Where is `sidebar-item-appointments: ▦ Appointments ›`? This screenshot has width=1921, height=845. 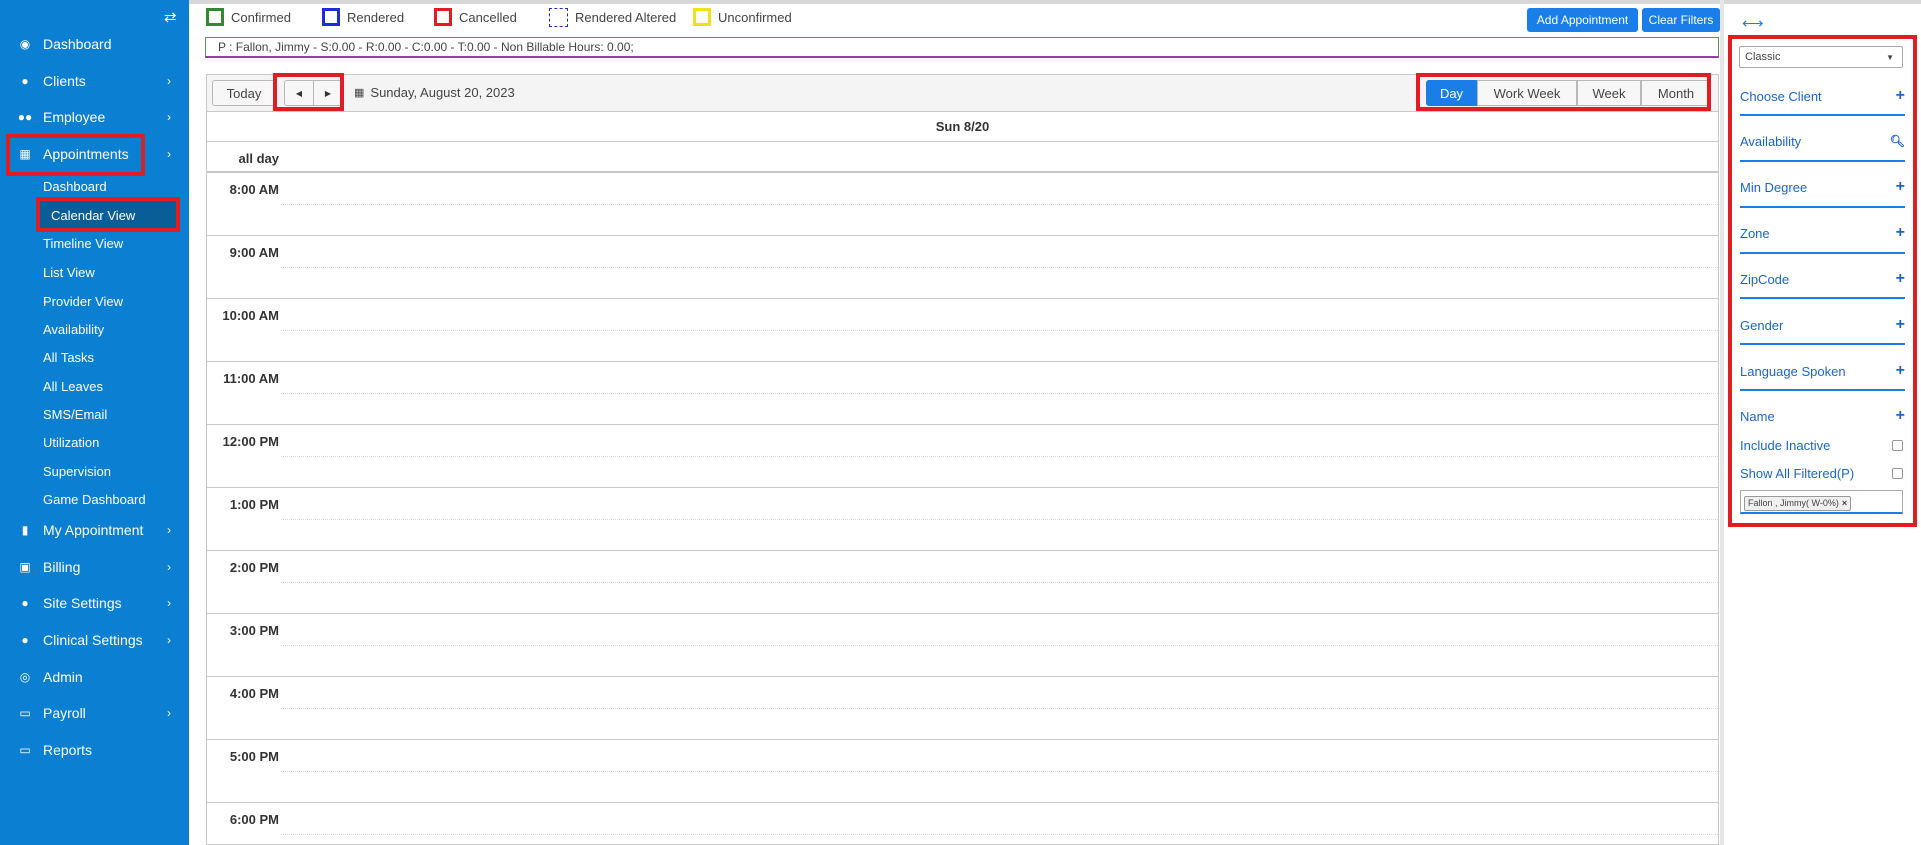 sidebar-item-appointments: ▦ Appointments › is located at coordinates (94, 154).